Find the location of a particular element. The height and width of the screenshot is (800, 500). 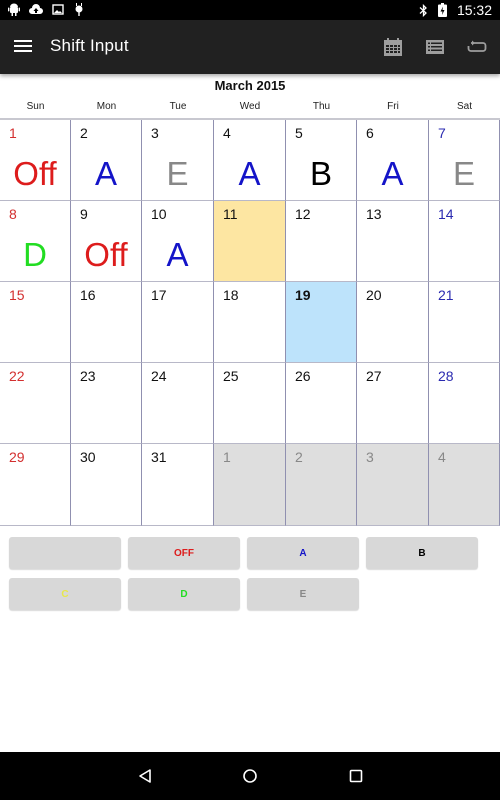

day-cell: 5B is located at coordinates (321, 160).